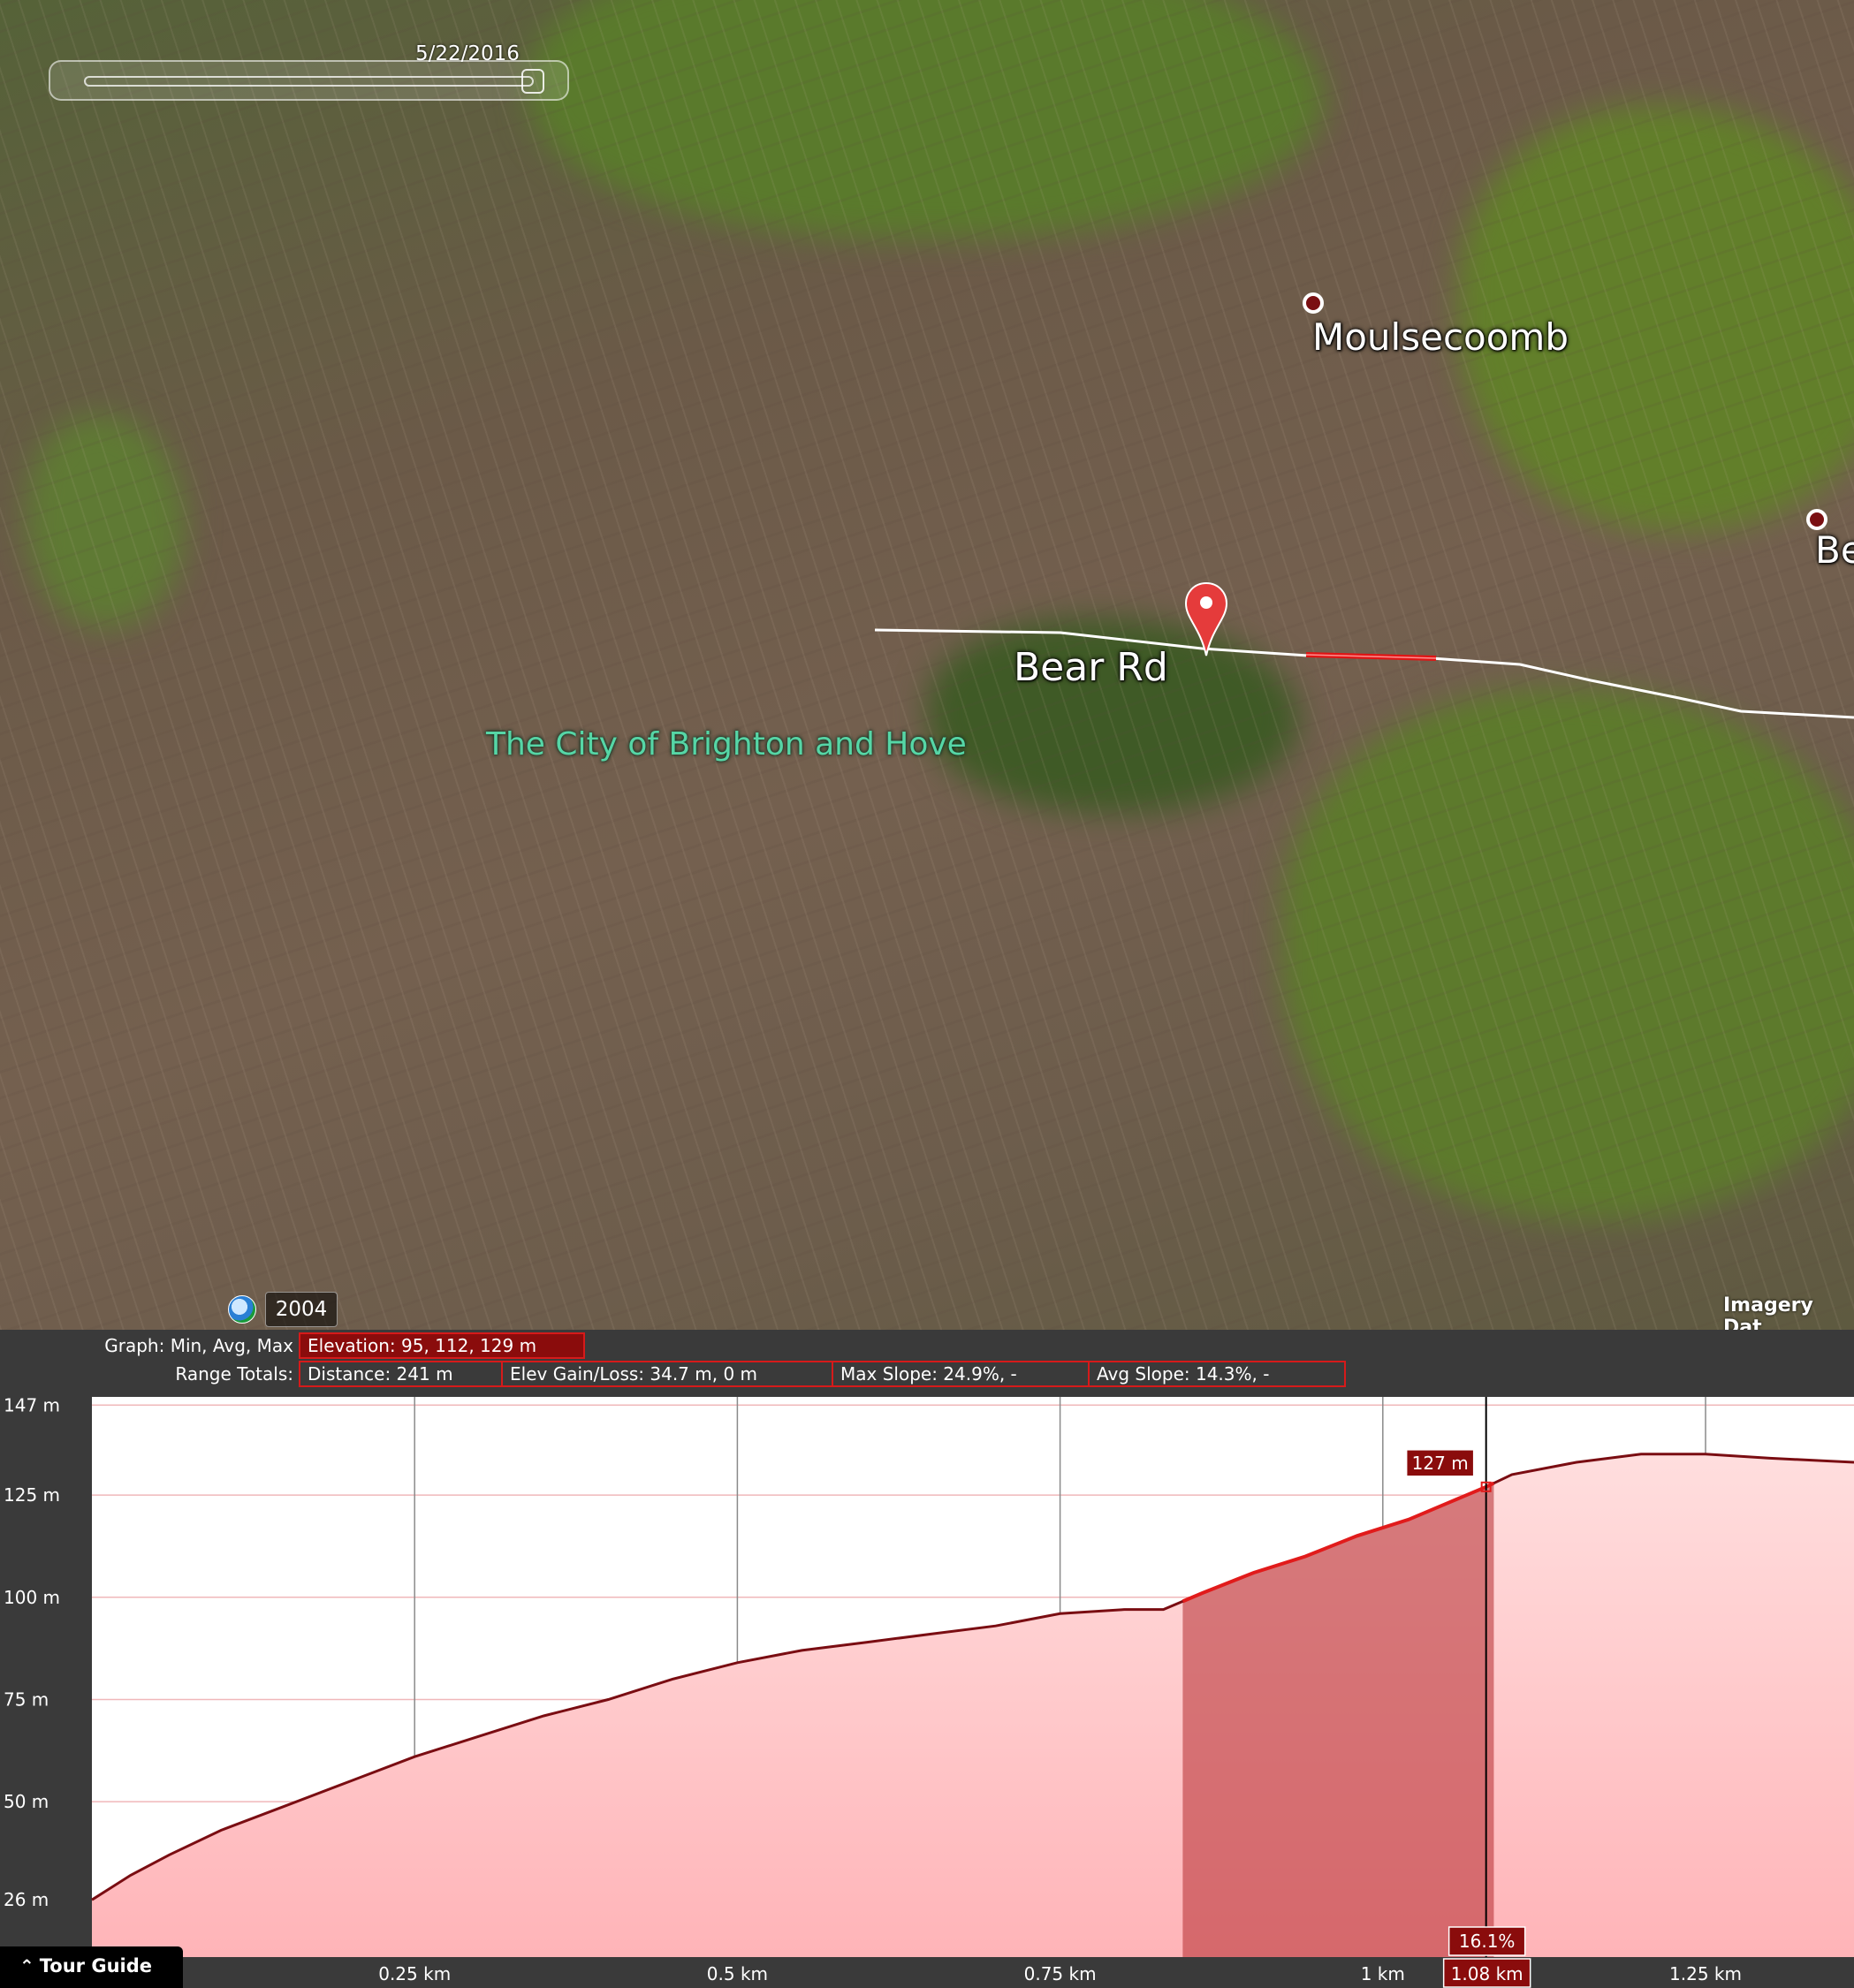 The width and height of the screenshot is (1854, 1988). What do you see at coordinates (301, 1309) in the screenshot?
I see `imagery-year-badge: 2004` at bounding box center [301, 1309].